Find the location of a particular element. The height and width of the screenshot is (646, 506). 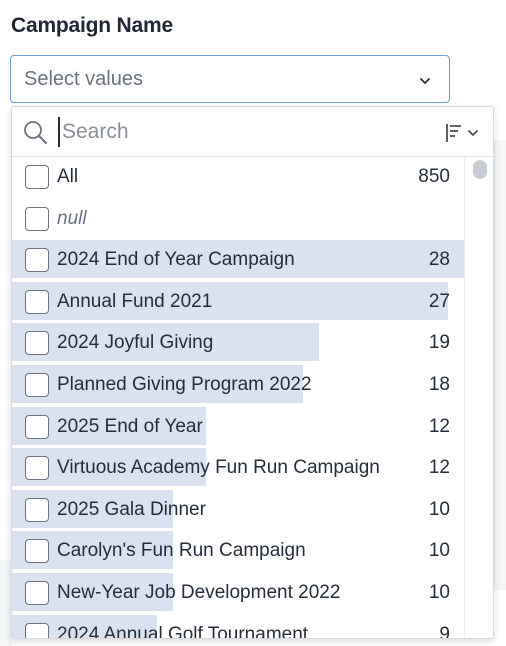

list-item: 2024 Annual Golf Tournament 9 is located at coordinates (238, 626).